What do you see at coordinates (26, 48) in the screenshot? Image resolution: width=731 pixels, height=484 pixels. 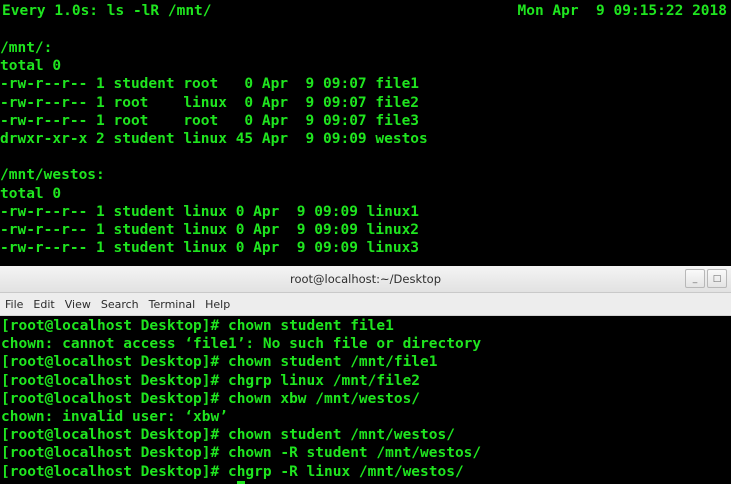 I see `output-line: /mnt/:` at bounding box center [26, 48].